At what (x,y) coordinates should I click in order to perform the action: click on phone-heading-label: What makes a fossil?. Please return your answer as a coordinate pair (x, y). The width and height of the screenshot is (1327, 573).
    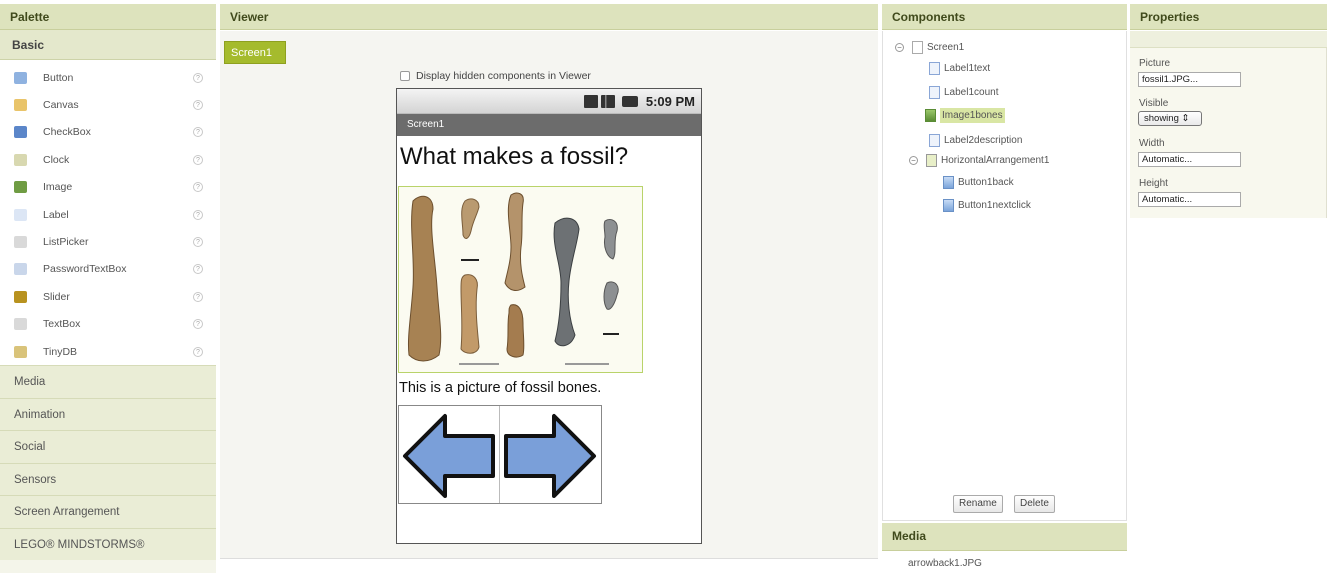
    Looking at the image, I should click on (549, 156).